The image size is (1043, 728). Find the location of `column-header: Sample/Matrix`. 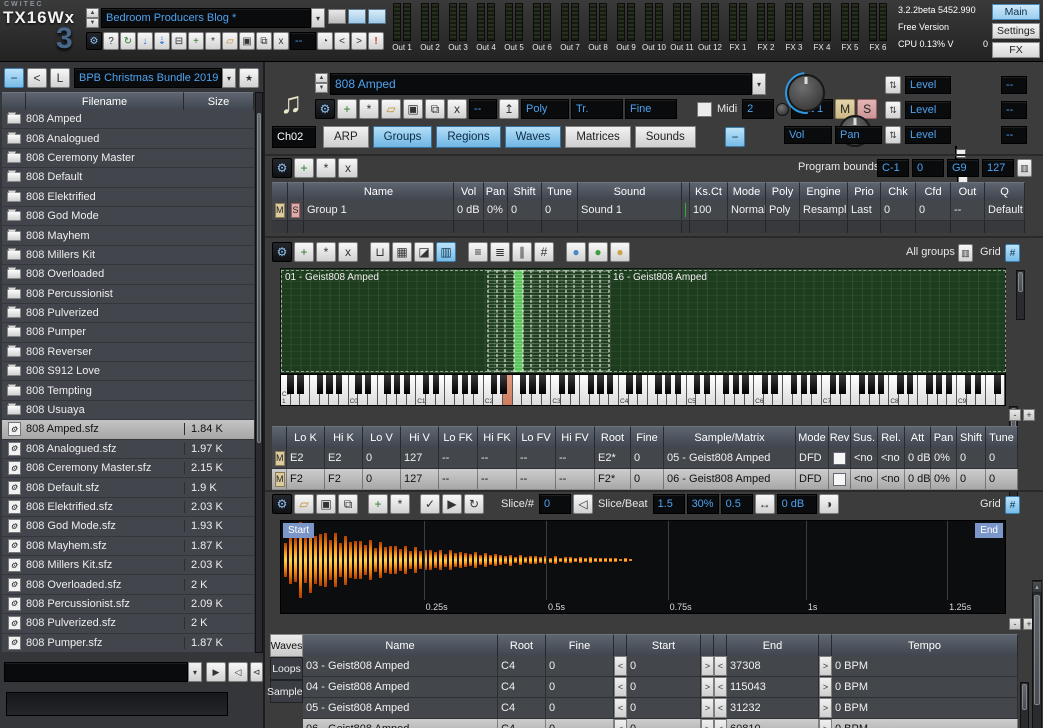

column-header: Sample/Matrix is located at coordinates (730, 437).